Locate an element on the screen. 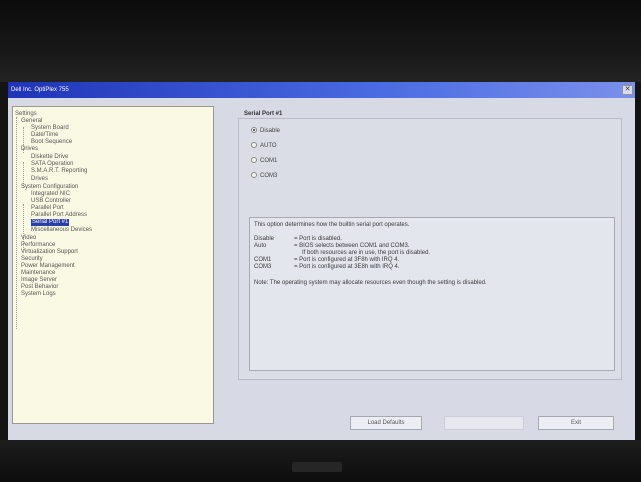 Image resolution: width=641 pixels, height=482 pixels. monitor-bezel-left is located at coordinates (4, 262).